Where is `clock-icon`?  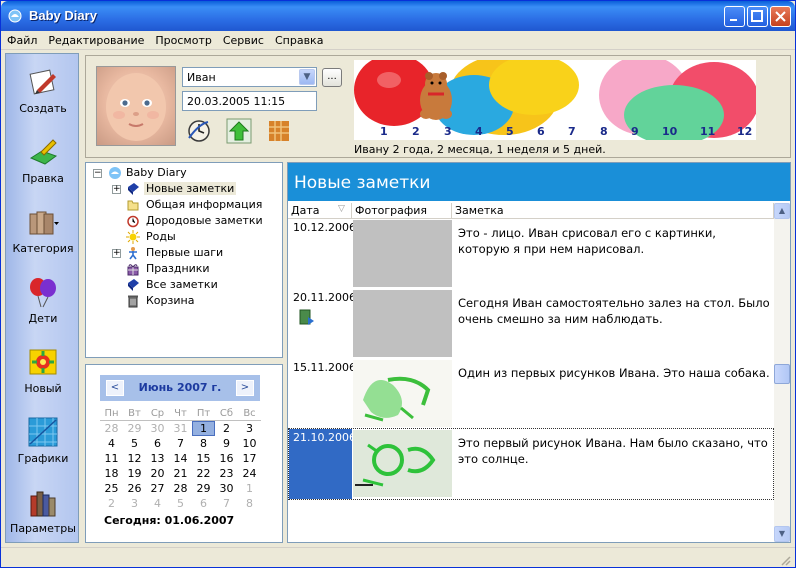
clock-icon is located at coordinates (199, 131).